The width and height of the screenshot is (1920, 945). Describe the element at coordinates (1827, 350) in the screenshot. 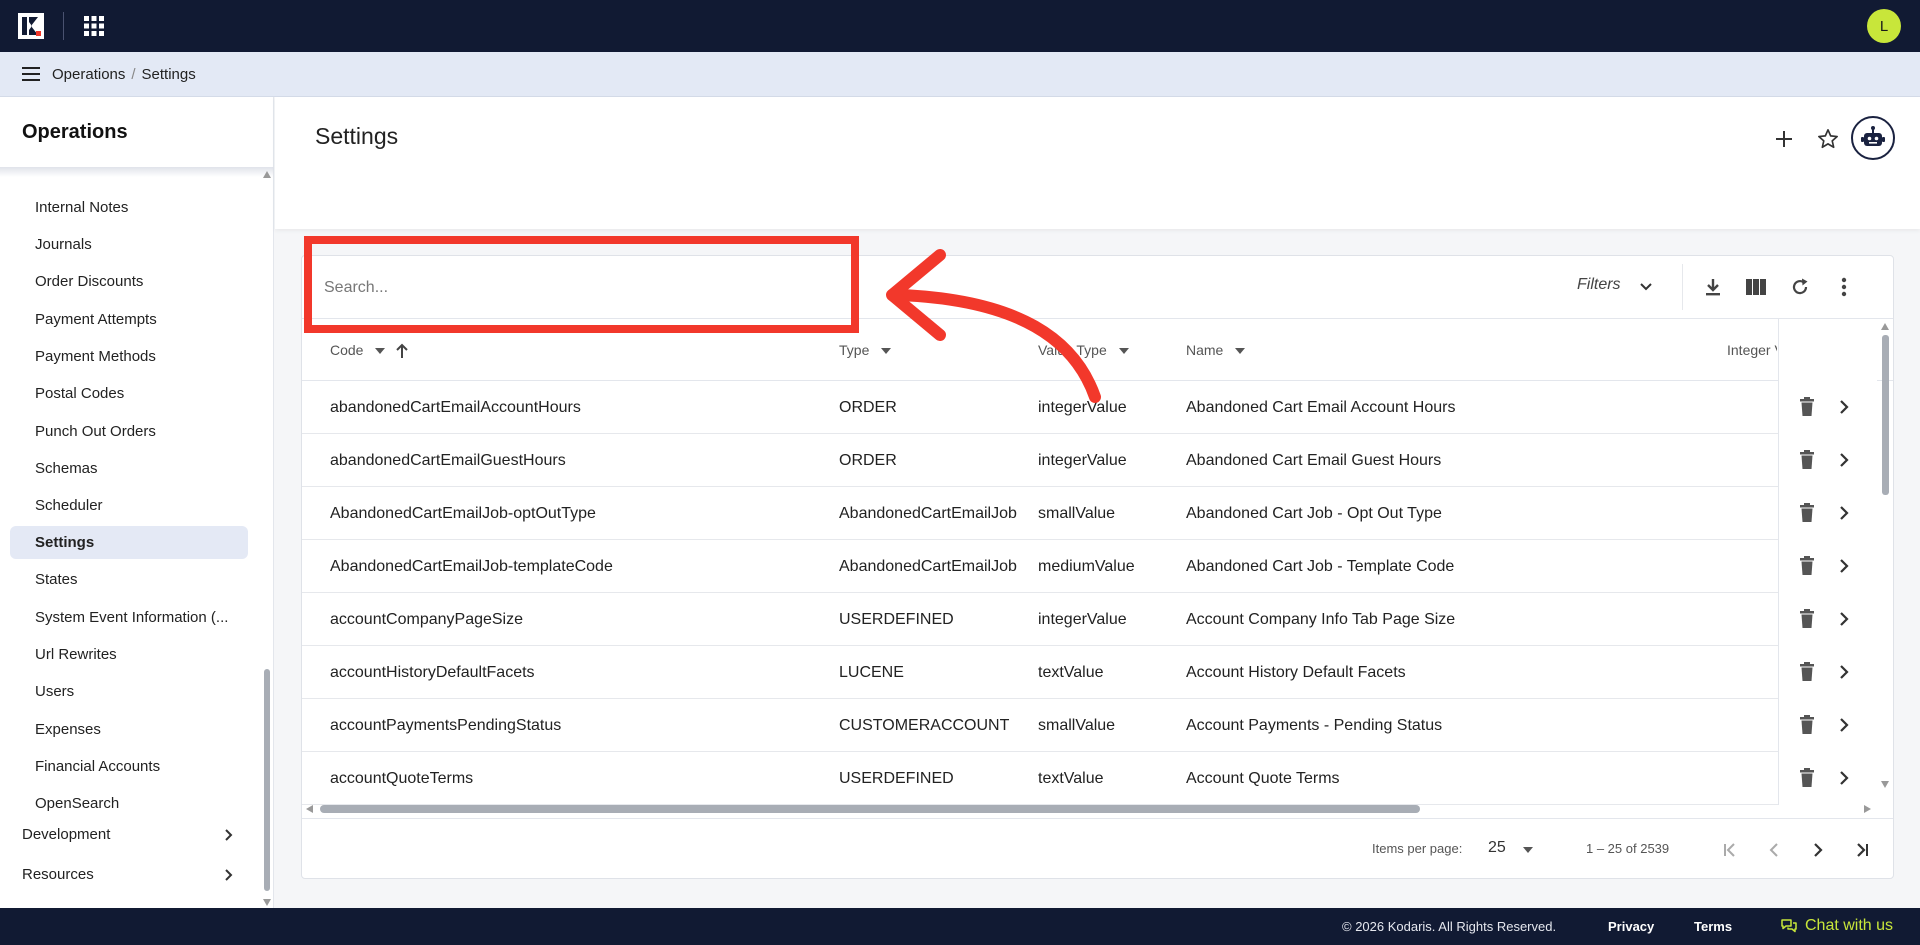

I see `actions-column-header` at that location.